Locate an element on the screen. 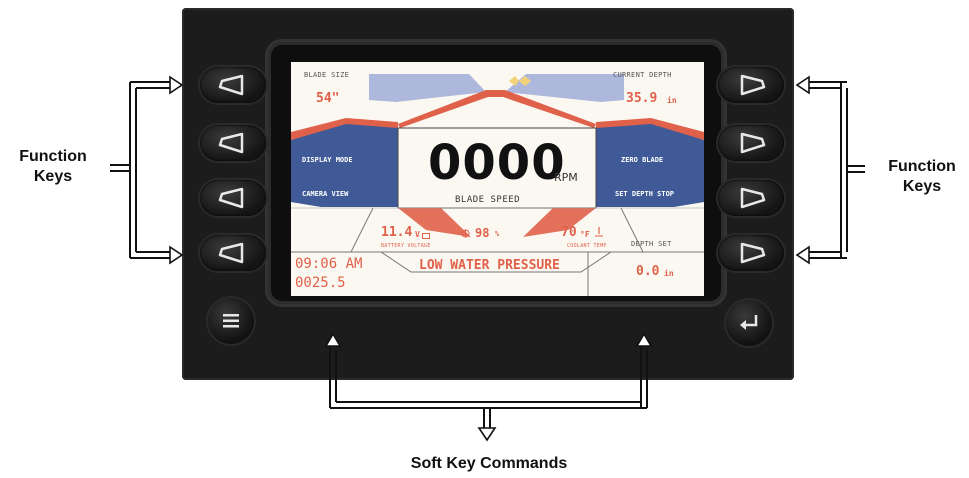  fuel-unit: % is located at coordinates (497, 234).